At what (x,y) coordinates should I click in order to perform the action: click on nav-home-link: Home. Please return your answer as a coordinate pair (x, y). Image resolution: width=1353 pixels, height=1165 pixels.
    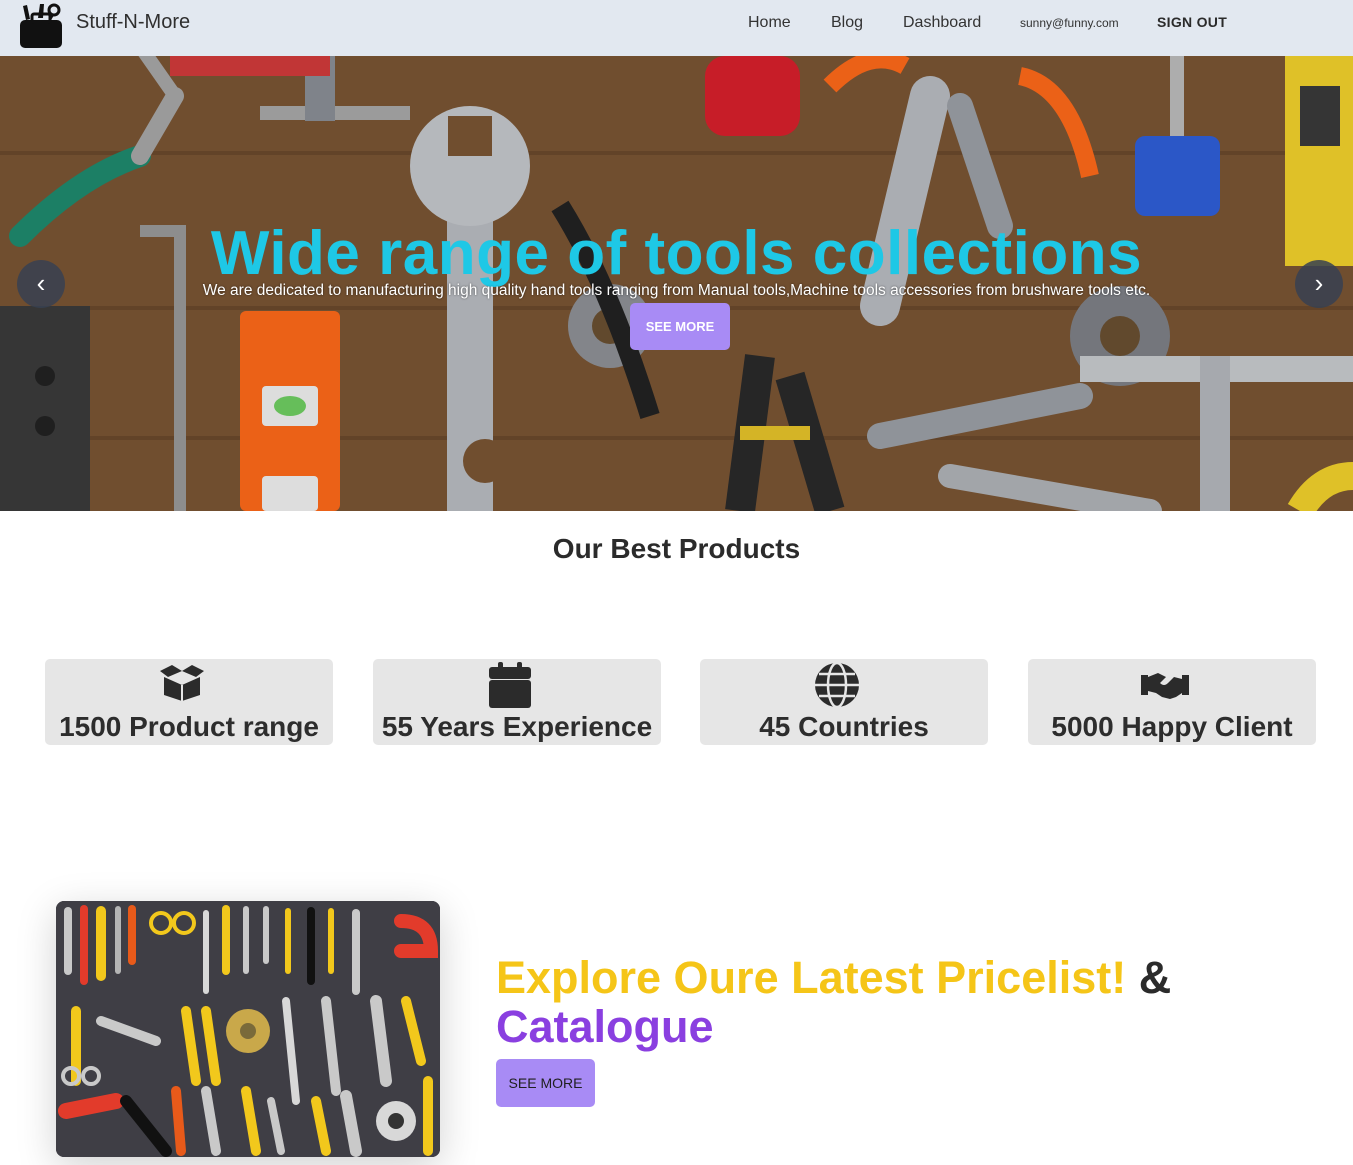
    Looking at the image, I should click on (769, 23).